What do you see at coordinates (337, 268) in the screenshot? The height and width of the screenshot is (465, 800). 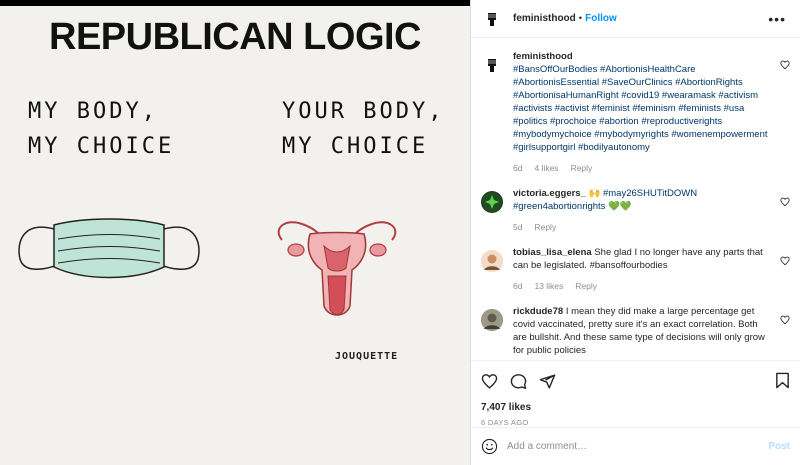 I see `uterus-drawing` at bounding box center [337, 268].